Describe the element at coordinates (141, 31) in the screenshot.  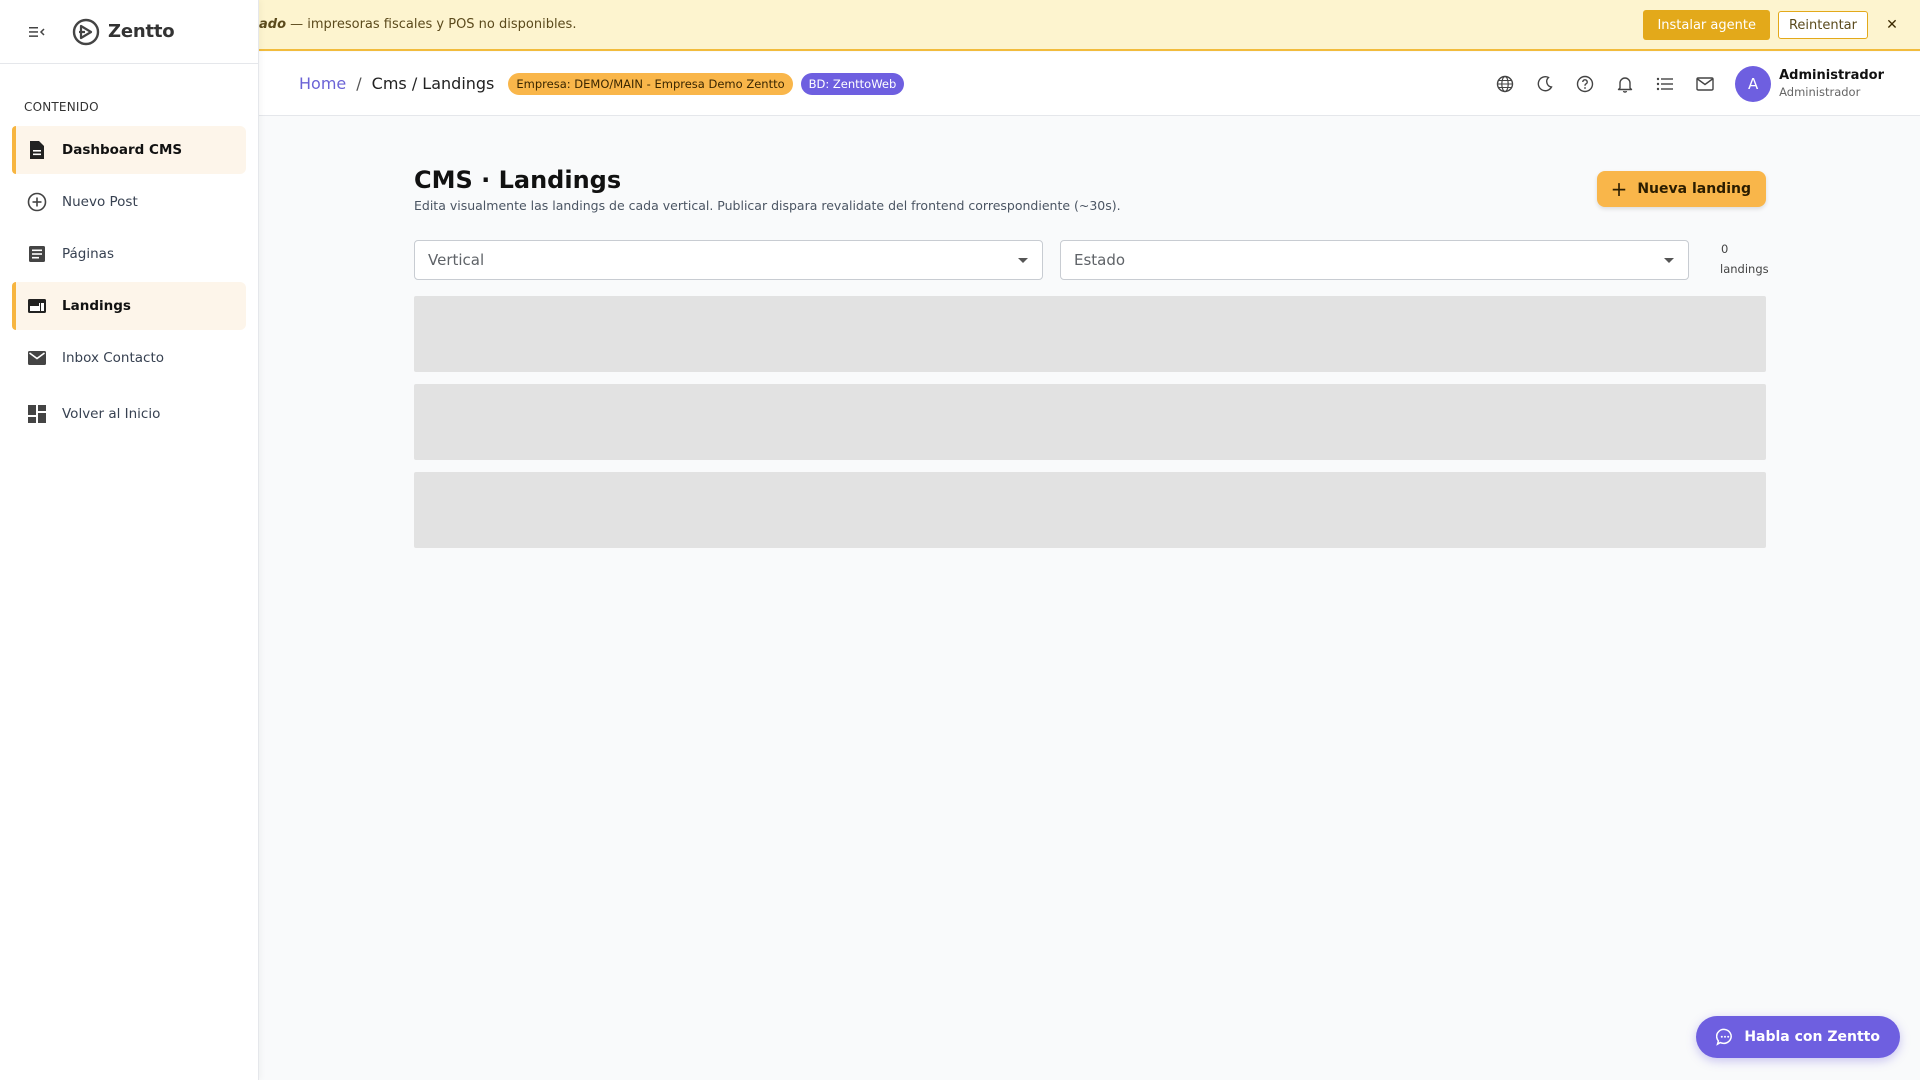
I see `brand-name: Zentto` at that location.